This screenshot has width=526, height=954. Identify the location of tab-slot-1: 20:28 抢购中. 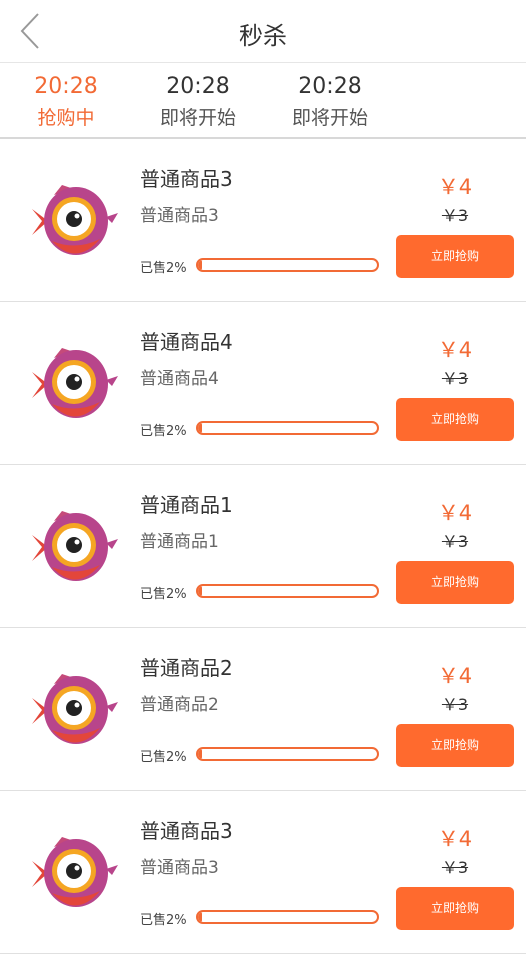
(66, 102).